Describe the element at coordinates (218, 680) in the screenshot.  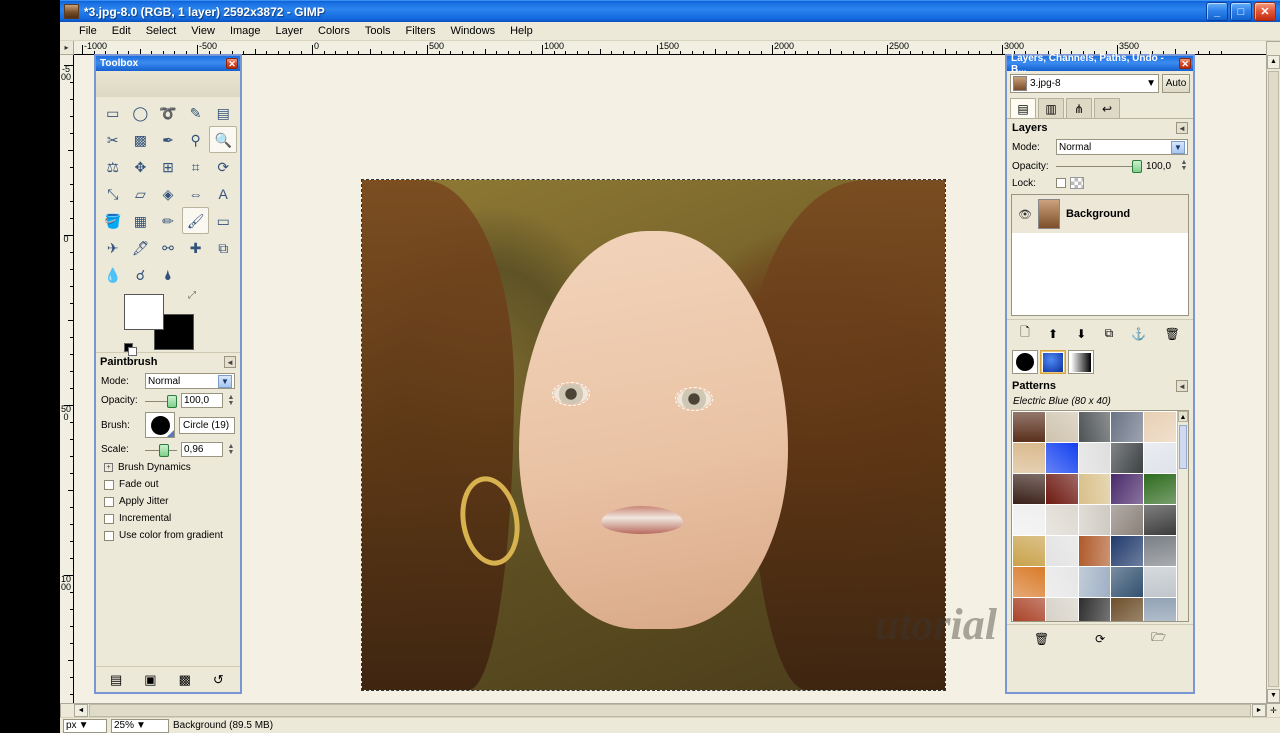
I see `reset-options-button: ↺` at that location.